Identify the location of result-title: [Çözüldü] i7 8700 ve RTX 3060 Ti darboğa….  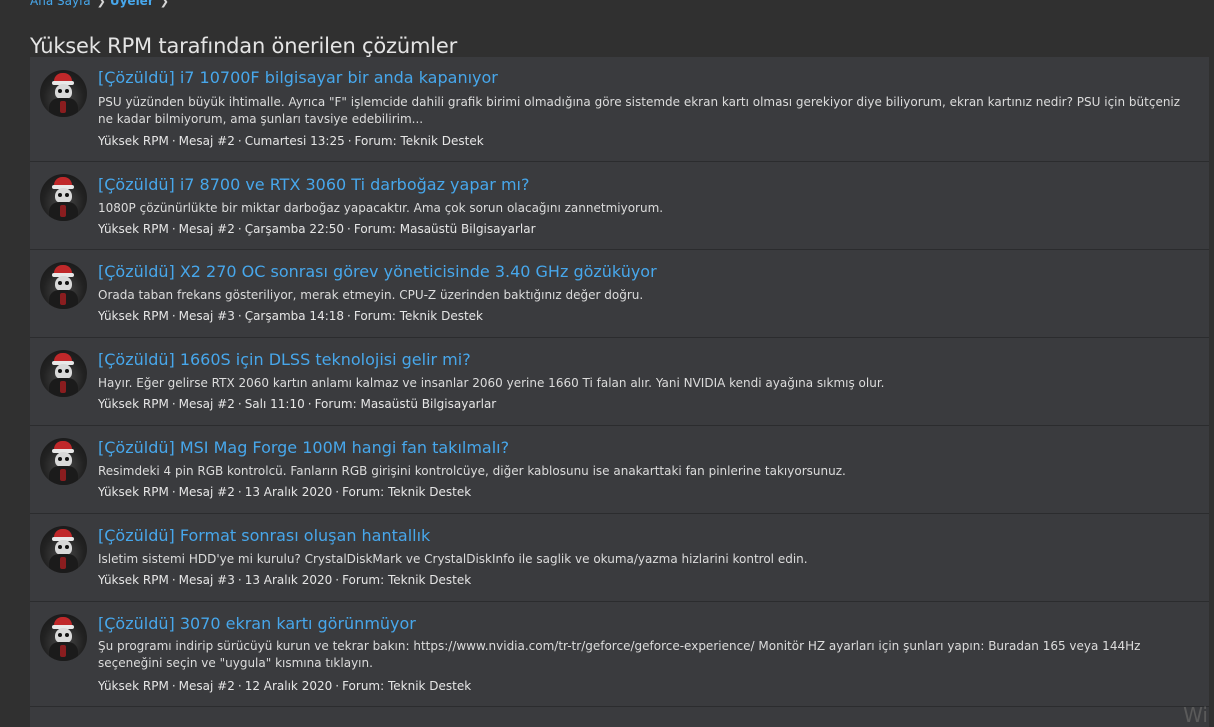
(313, 185).